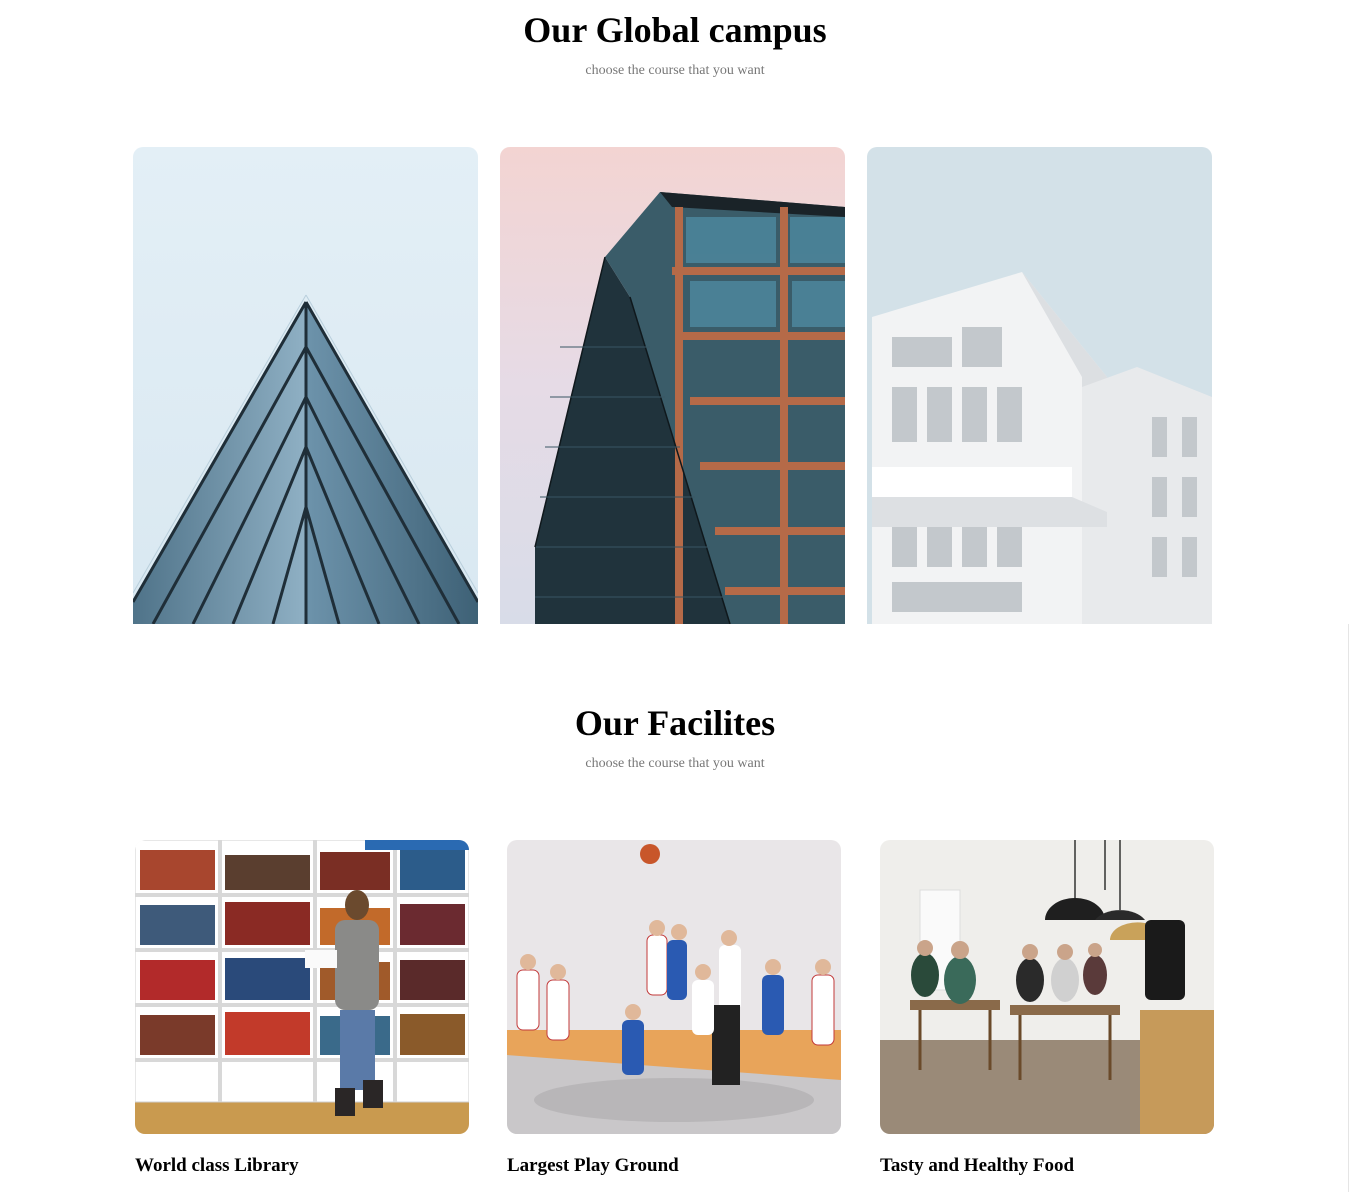 Image resolution: width=1350 pixels, height=1192 pixels. I want to click on facility-label-library: World class Library, so click(217, 1165).